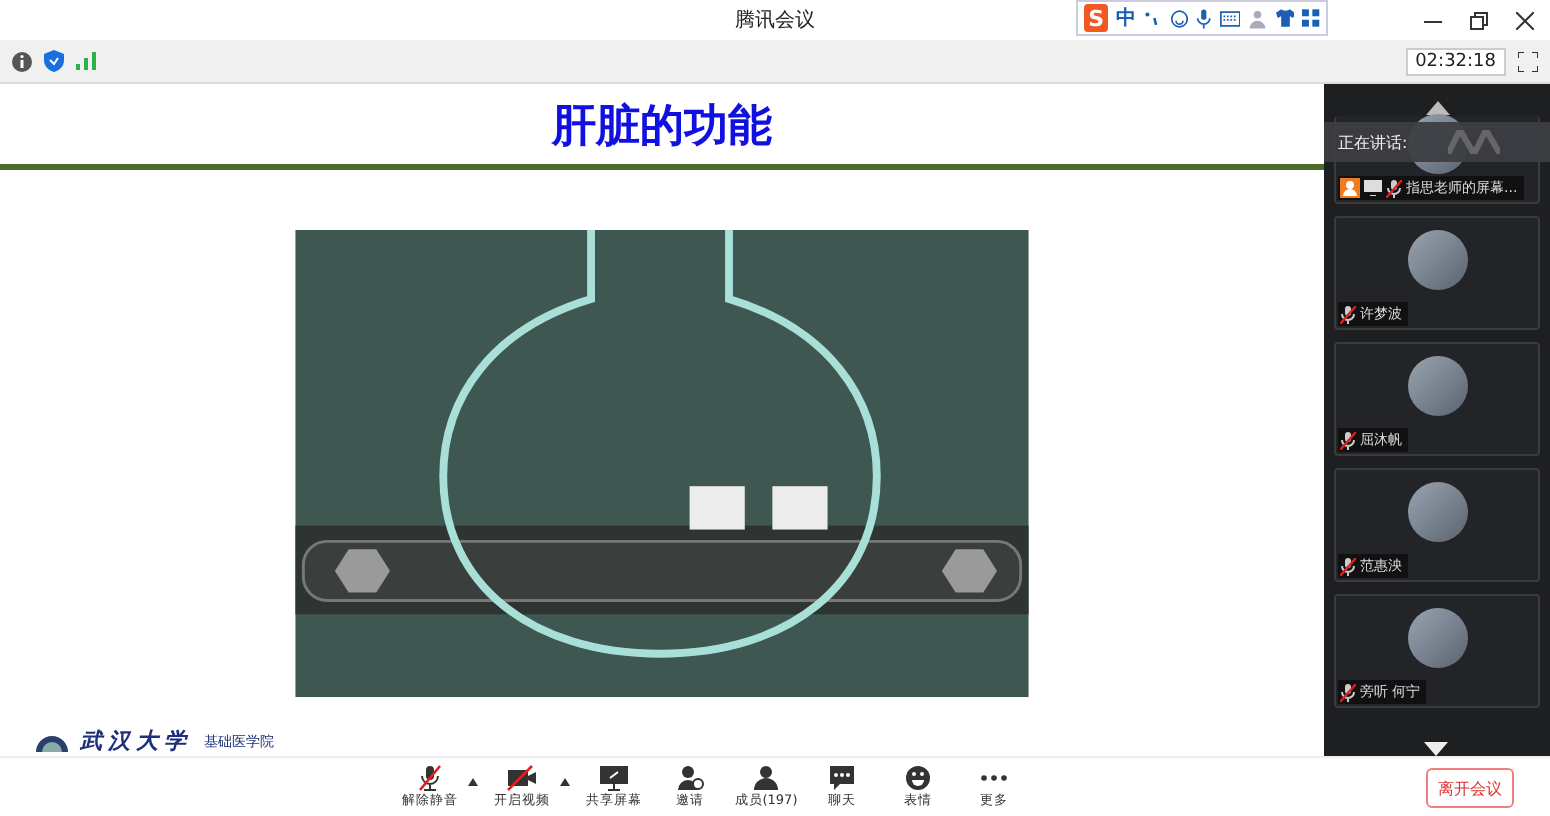 This screenshot has width=1550, height=816. Describe the element at coordinates (1373, 142) in the screenshot. I see `speaking-label: 正在讲话:` at that location.